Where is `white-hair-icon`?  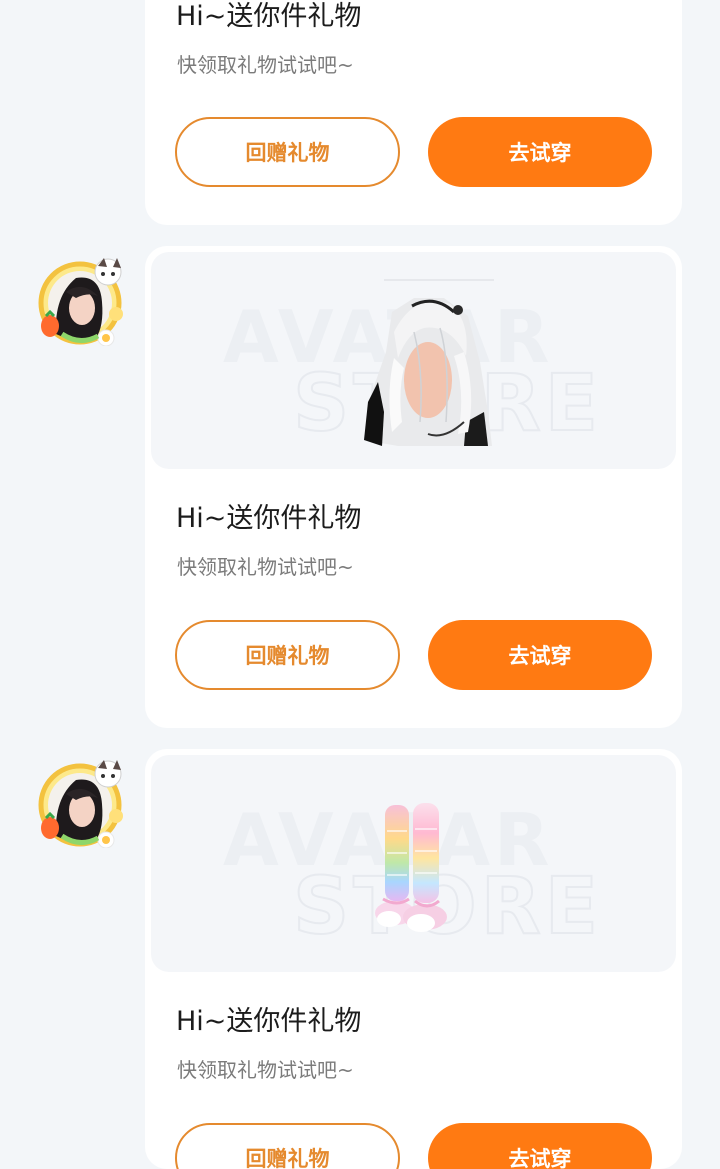 white-hair-icon is located at coordinates (429, 362).